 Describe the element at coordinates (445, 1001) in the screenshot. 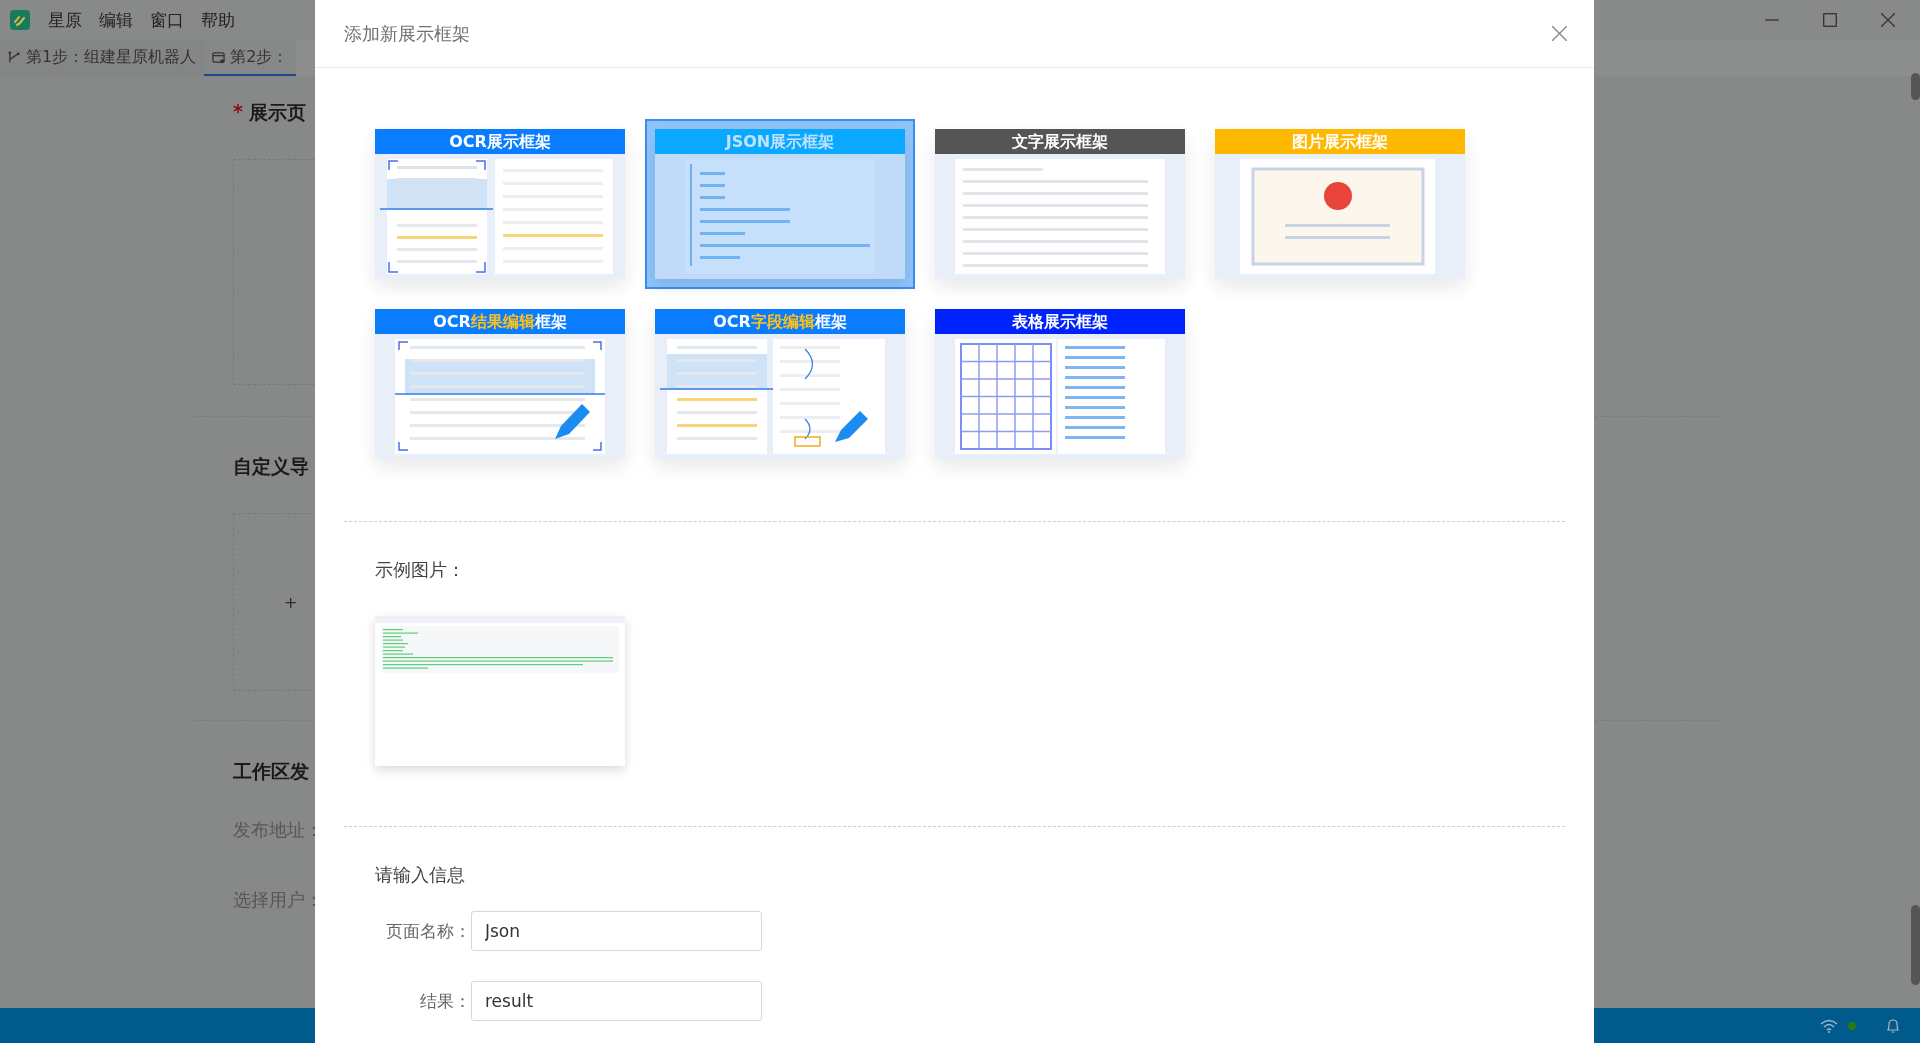

I see `field-label: 结果：` at that location.